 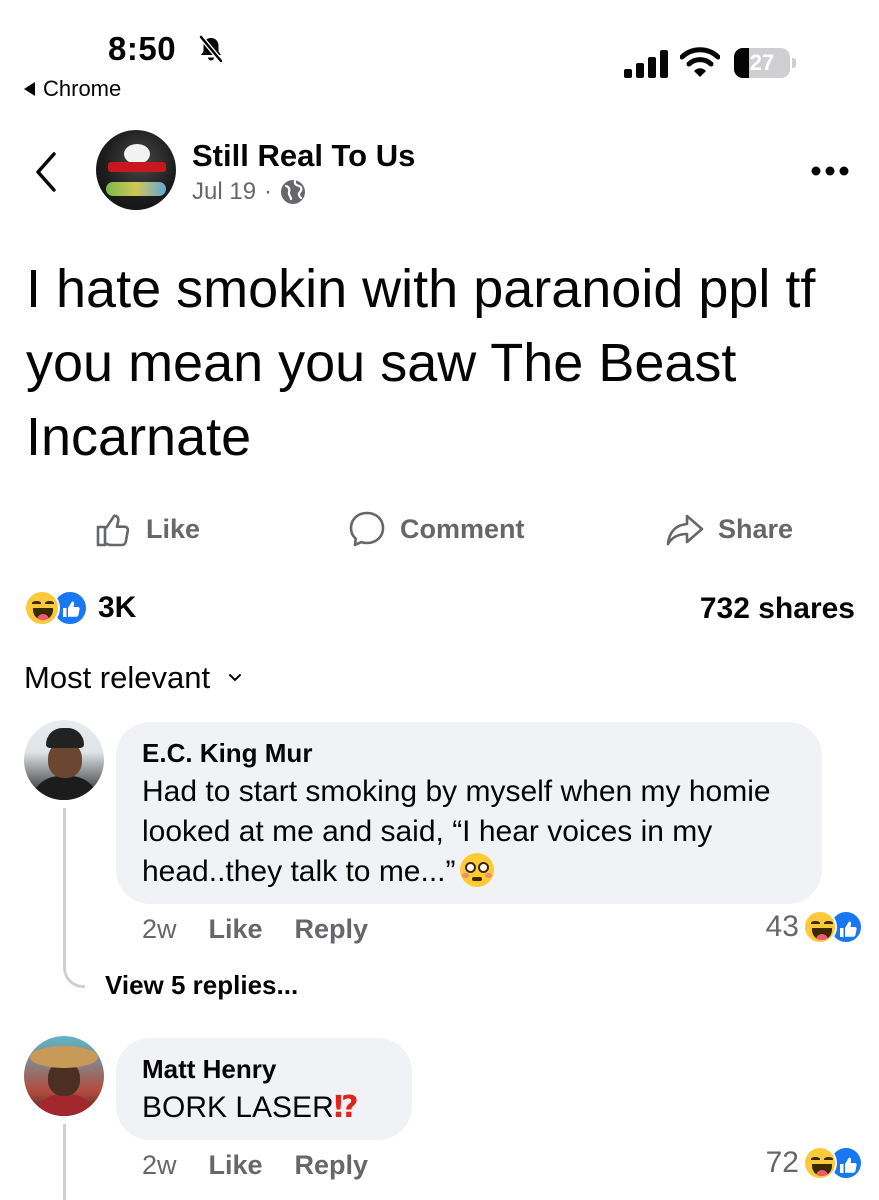 I want to click on like-button: Like, so click(x=146, y=529).